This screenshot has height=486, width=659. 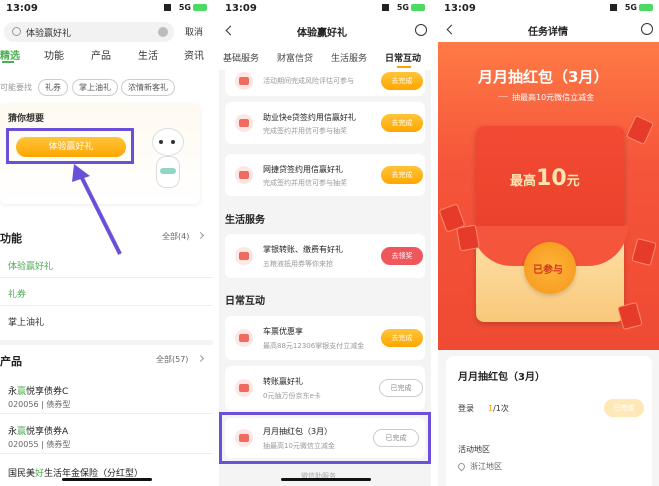 What do you see at coordinates (501, 408) in the screenshot?
I see `progress-total: /1次` at bounding box center [501, 408].